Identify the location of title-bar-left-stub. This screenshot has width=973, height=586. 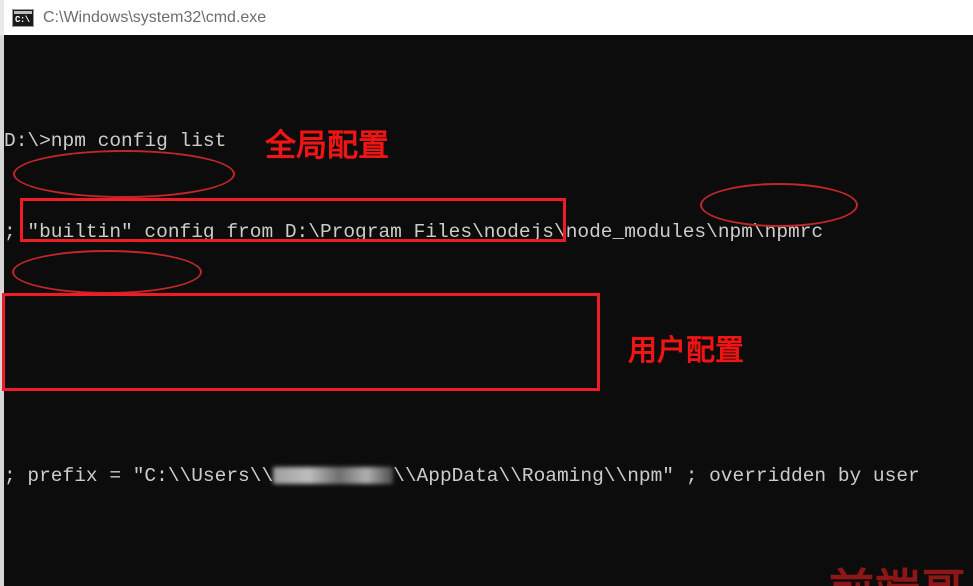
(2, 17).